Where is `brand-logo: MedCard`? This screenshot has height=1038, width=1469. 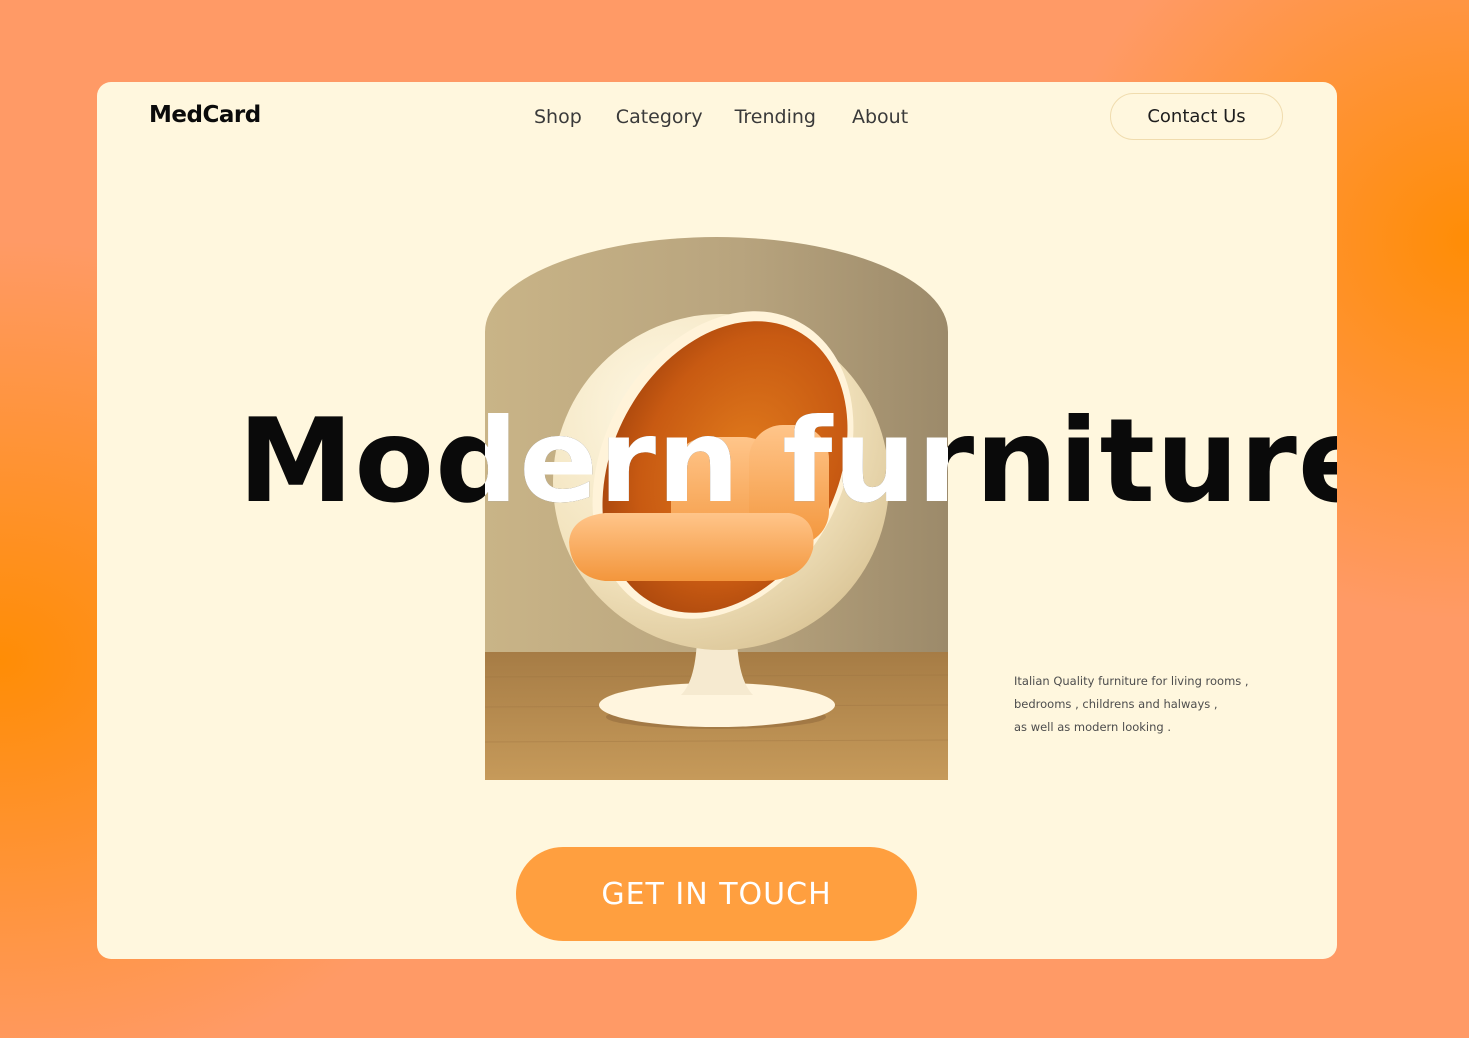
brand-logo: MedCard is located at coordinates (205, 115).